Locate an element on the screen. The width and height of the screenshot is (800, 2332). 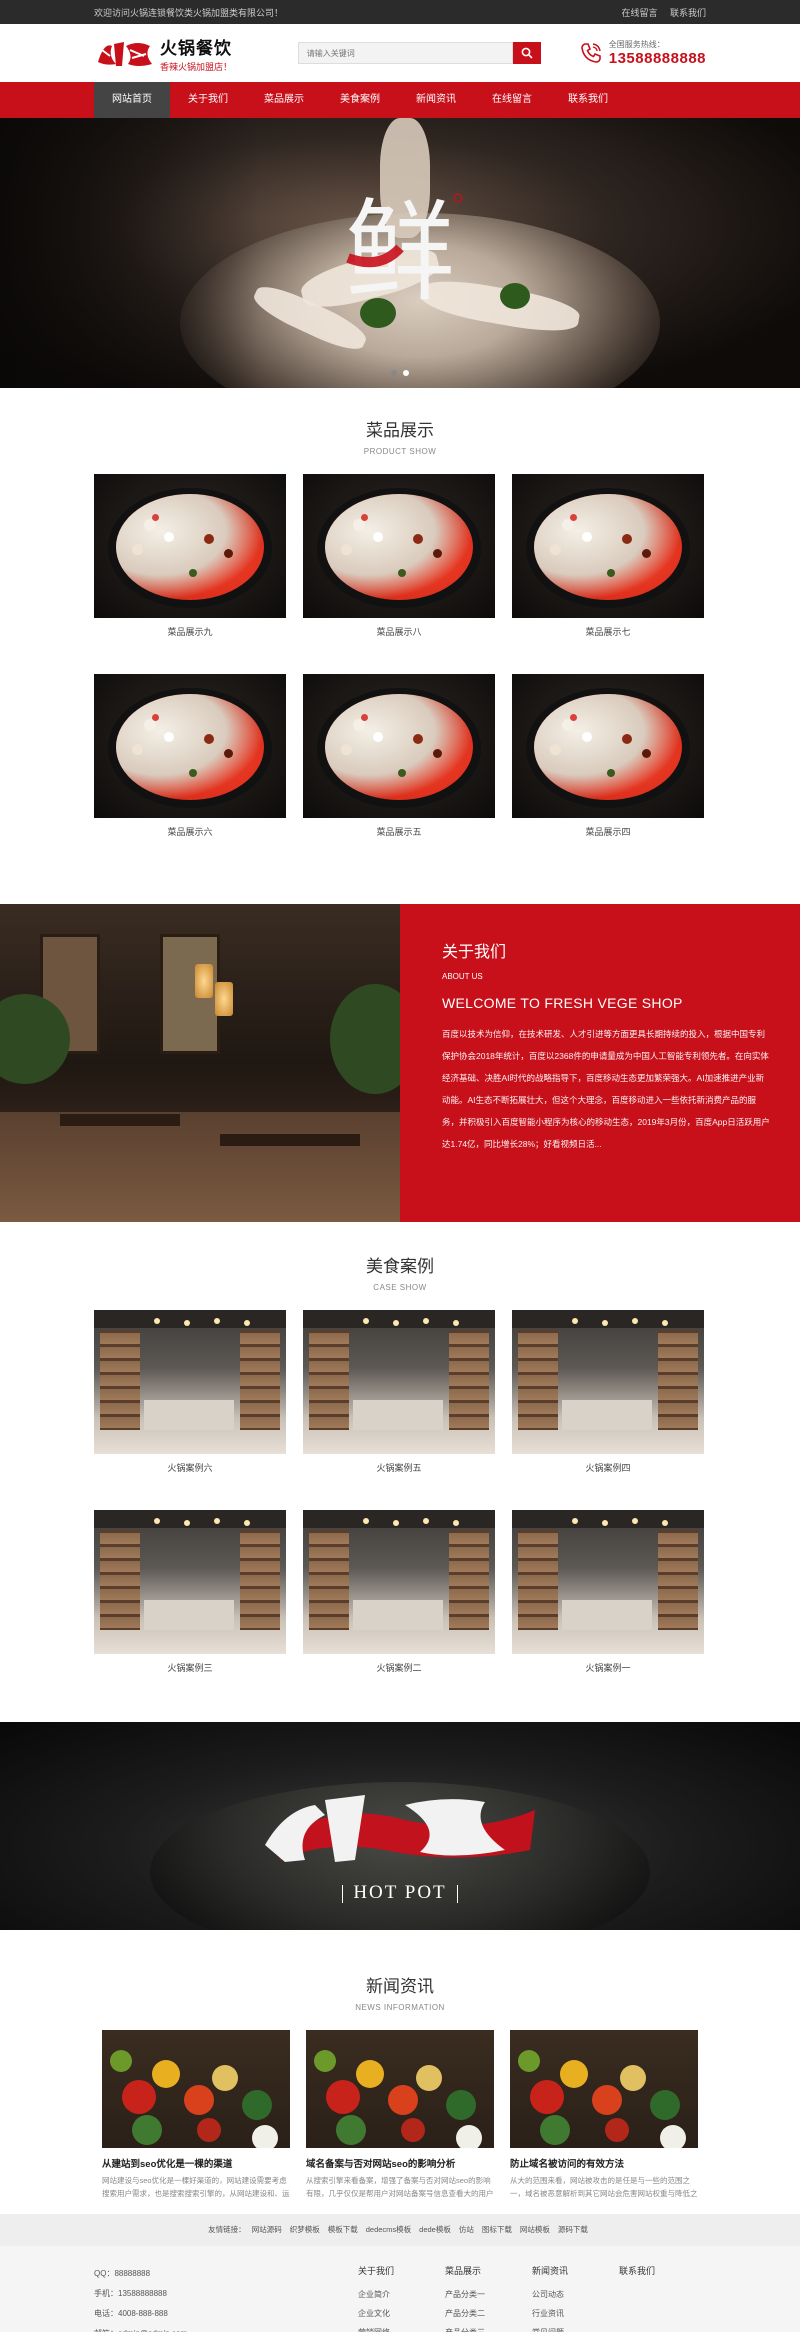
about-welcome: WELCOME TO FRESH VEGE SHOP is located at coordinates (562, 1003).